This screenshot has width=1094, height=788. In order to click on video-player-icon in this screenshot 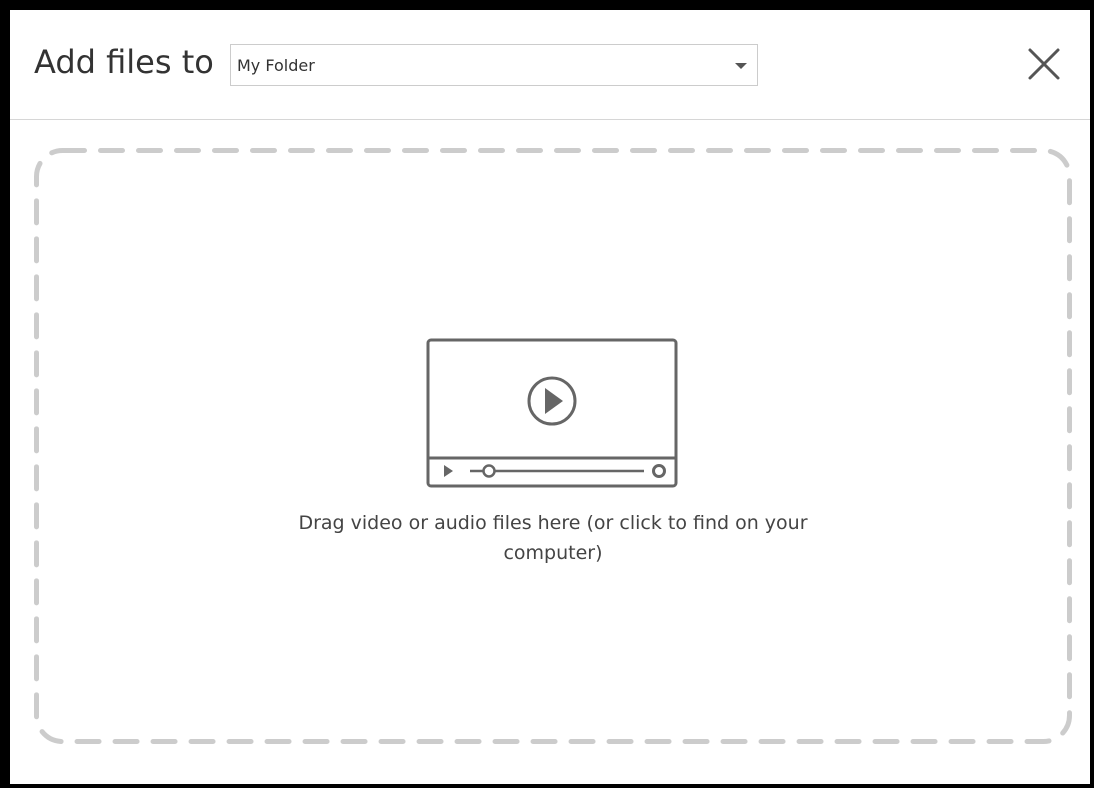, I will do `click(552, 413)`.